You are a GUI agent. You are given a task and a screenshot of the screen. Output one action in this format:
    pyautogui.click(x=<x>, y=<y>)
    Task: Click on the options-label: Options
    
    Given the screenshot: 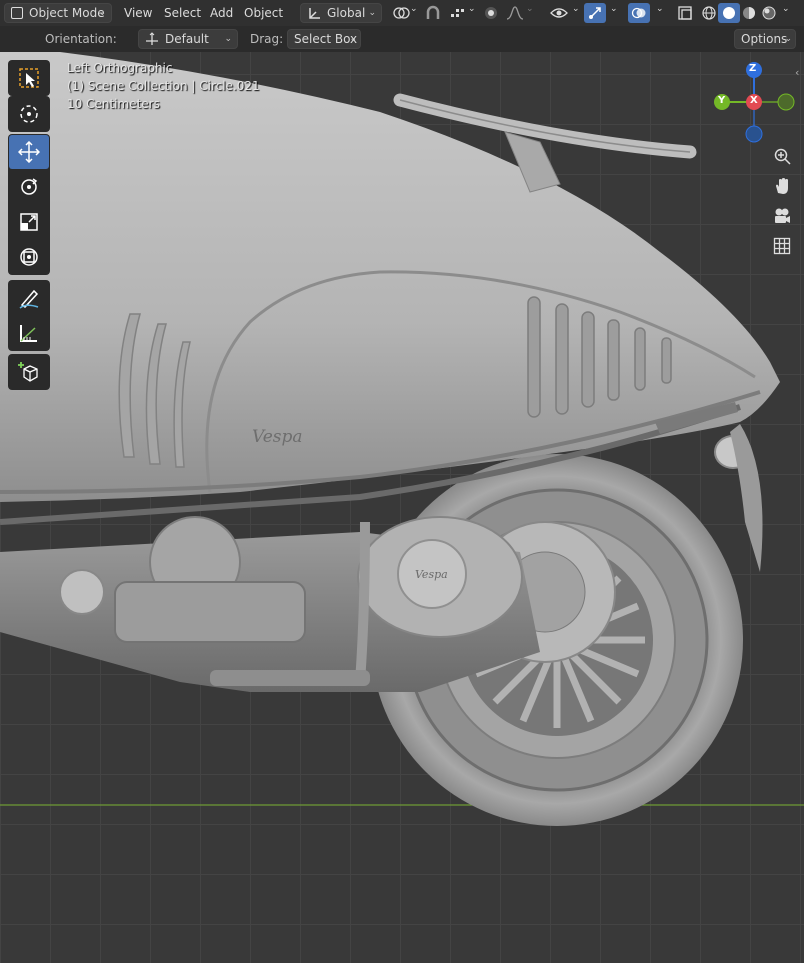 What is the action you would take?
    pyautogui.click(x=764, y=39)
    